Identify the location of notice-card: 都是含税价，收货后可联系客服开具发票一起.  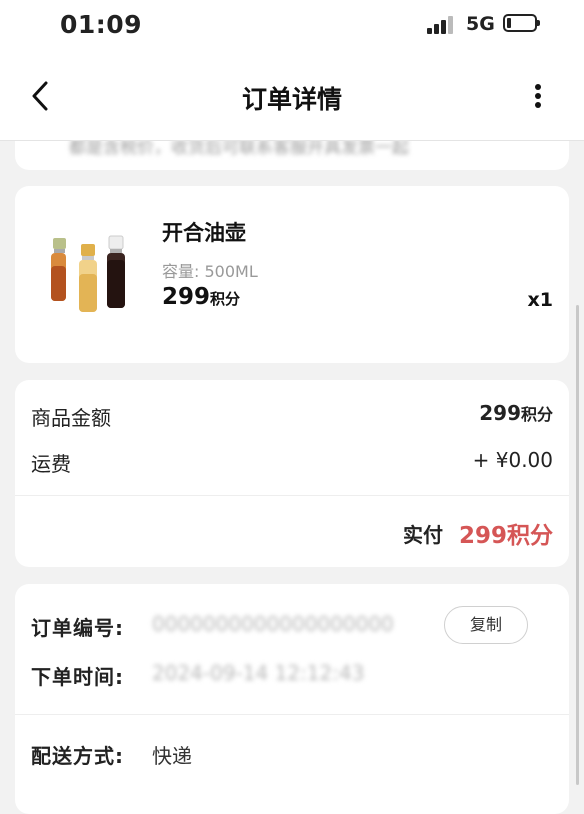
(292, 155).